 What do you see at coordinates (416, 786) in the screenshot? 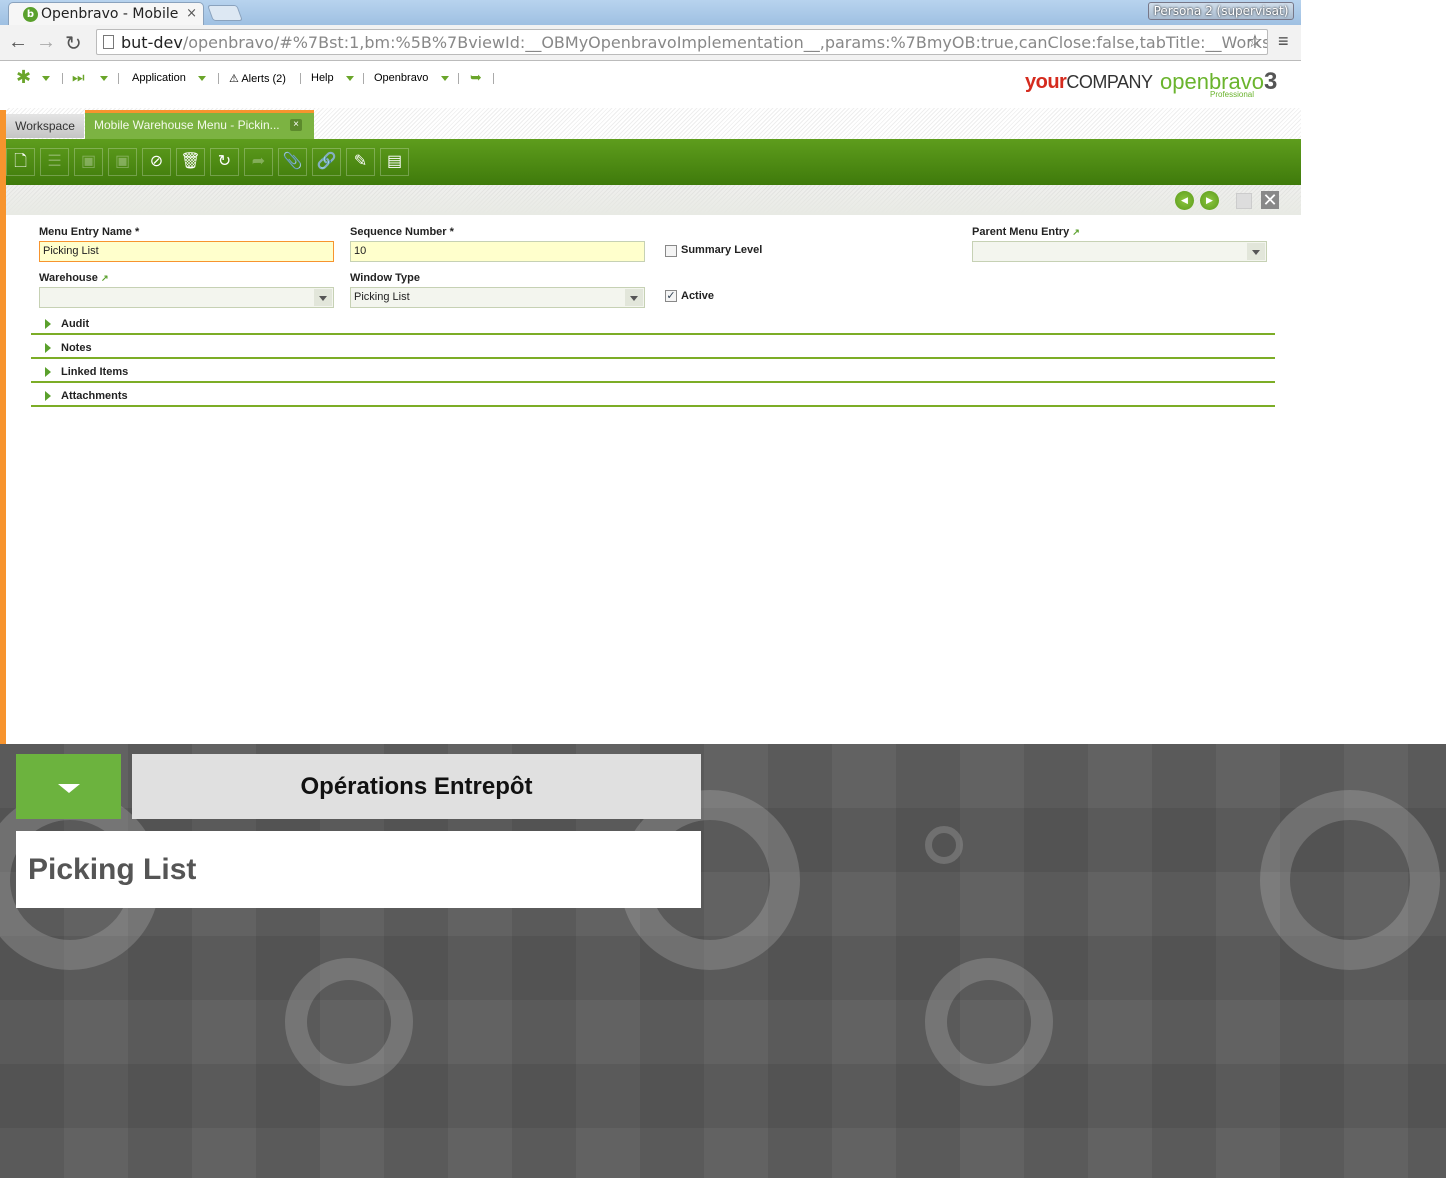
I see `mobile-menu-title: Opérations Entrepôt` at bounding box center [416, 786].